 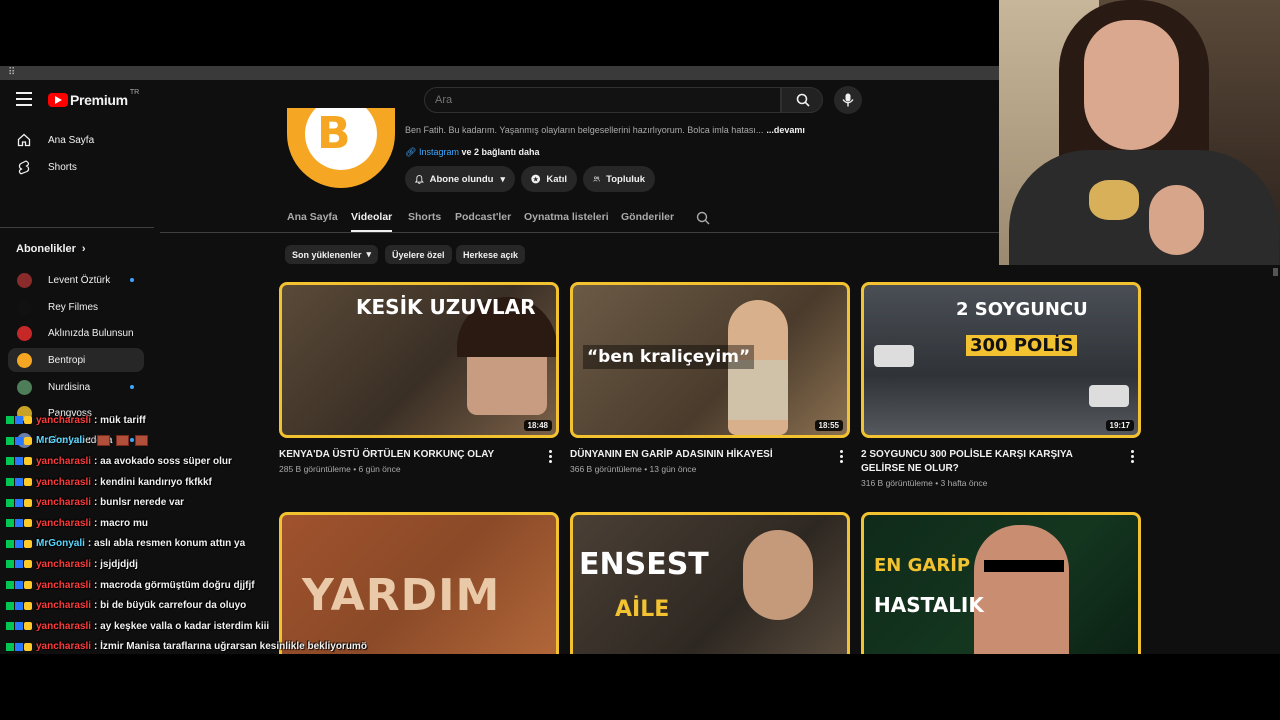 What do you see at coordinates (76, 333) in the screenshot?
I see `sidebar-item-channel: Aklınızda Bulunsun` at bounding box center [76, 333].